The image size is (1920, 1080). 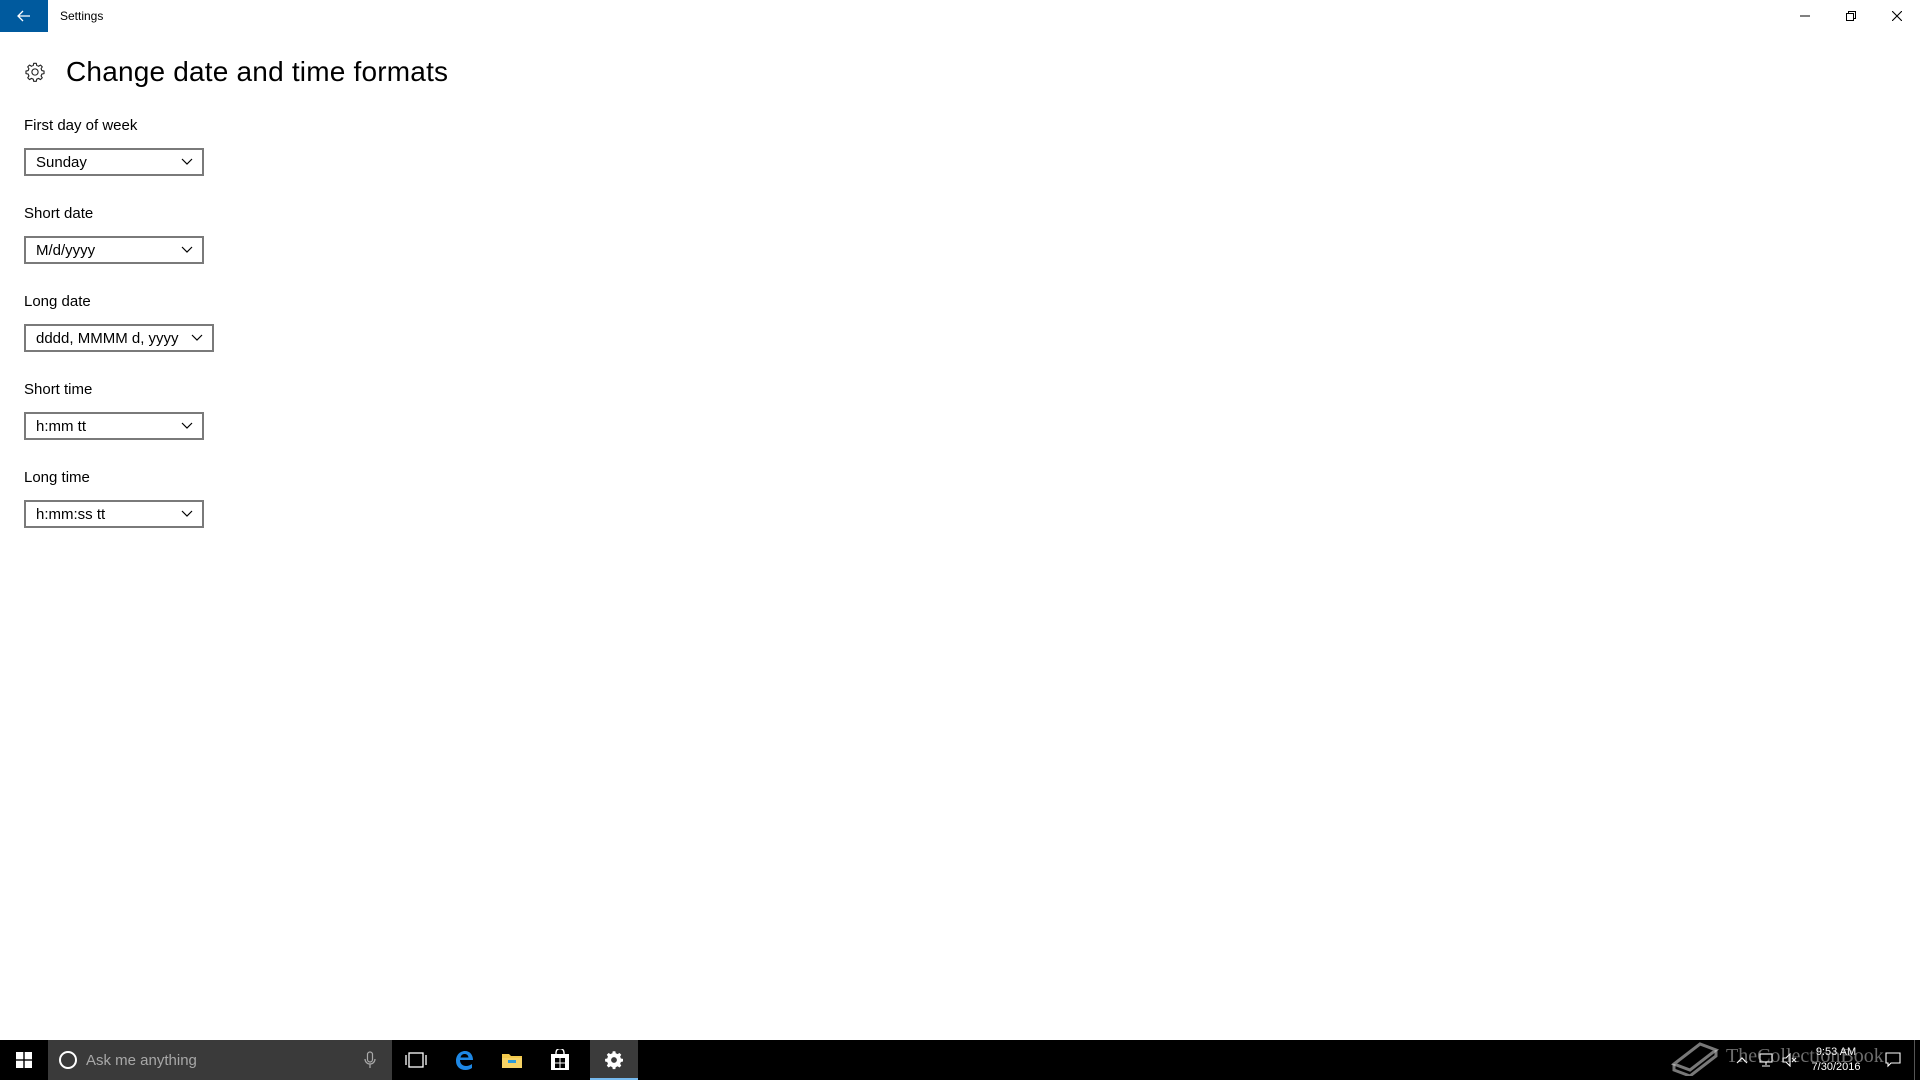 I want to click on taskbar: Ask me anything 9:53 AM 7/30/2016, so click(x=960, y=1060).